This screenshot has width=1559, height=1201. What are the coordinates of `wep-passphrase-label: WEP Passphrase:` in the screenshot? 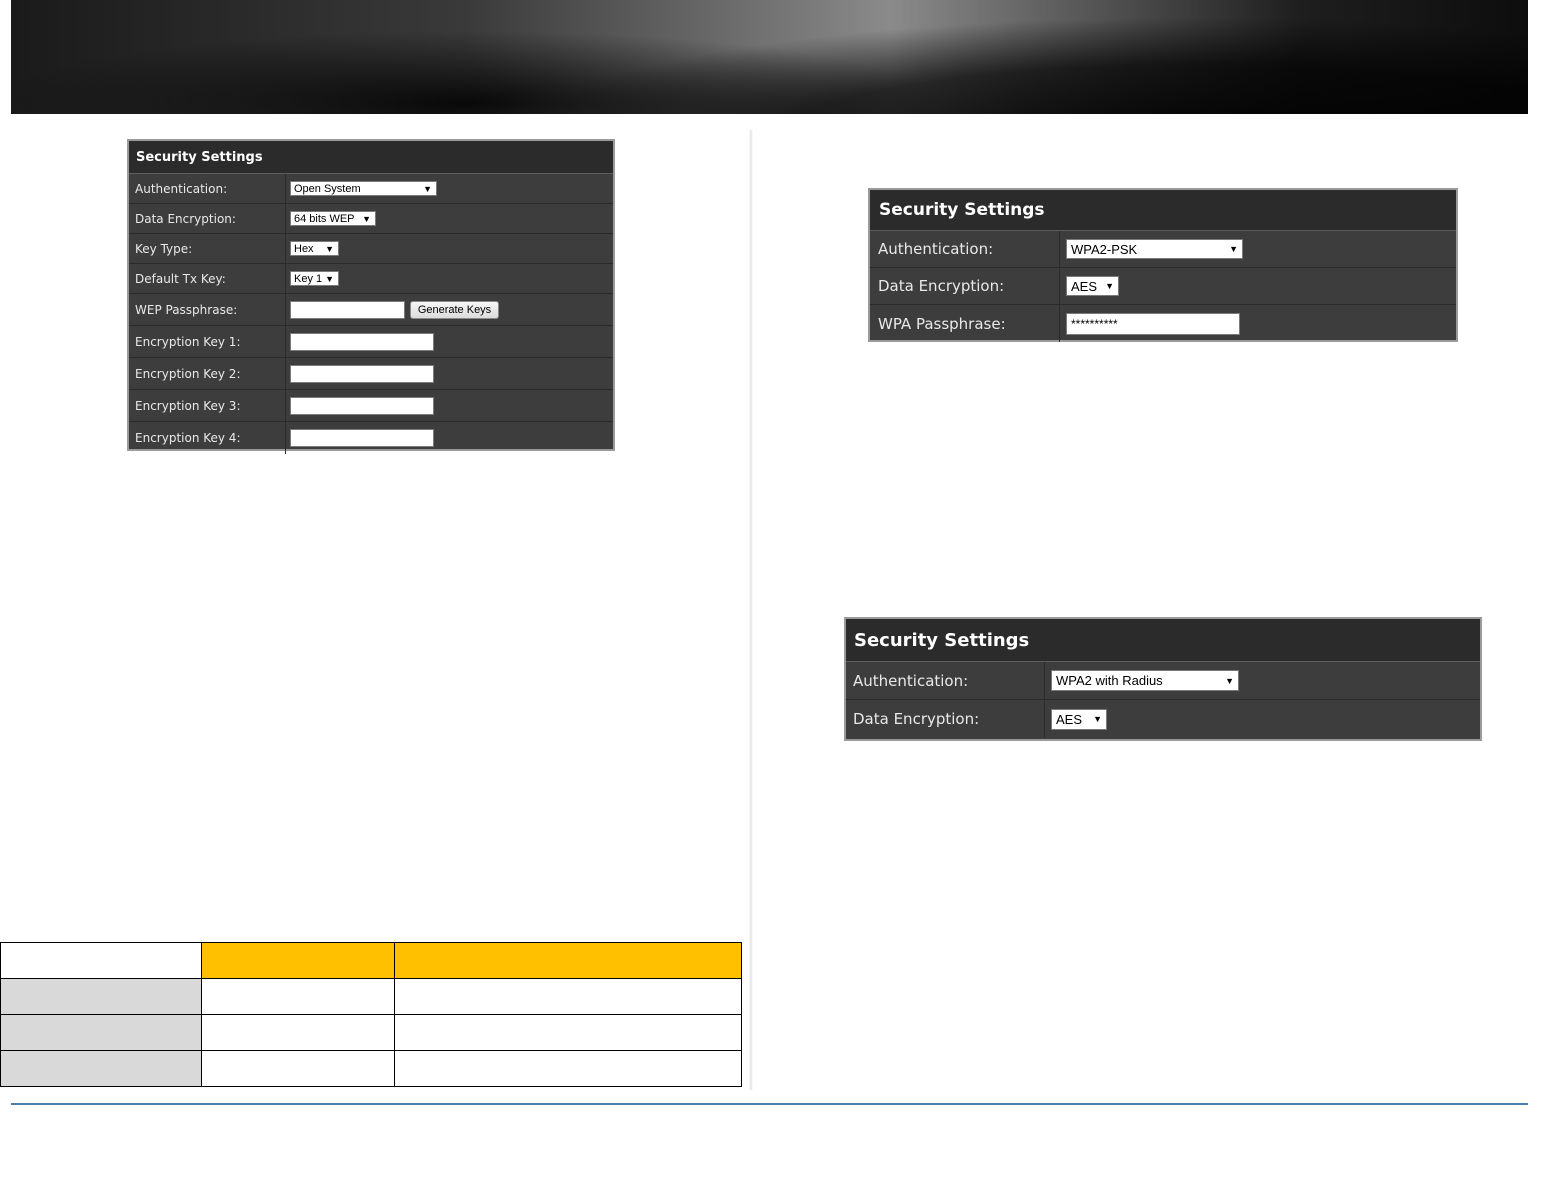 It's located at (207, 309).